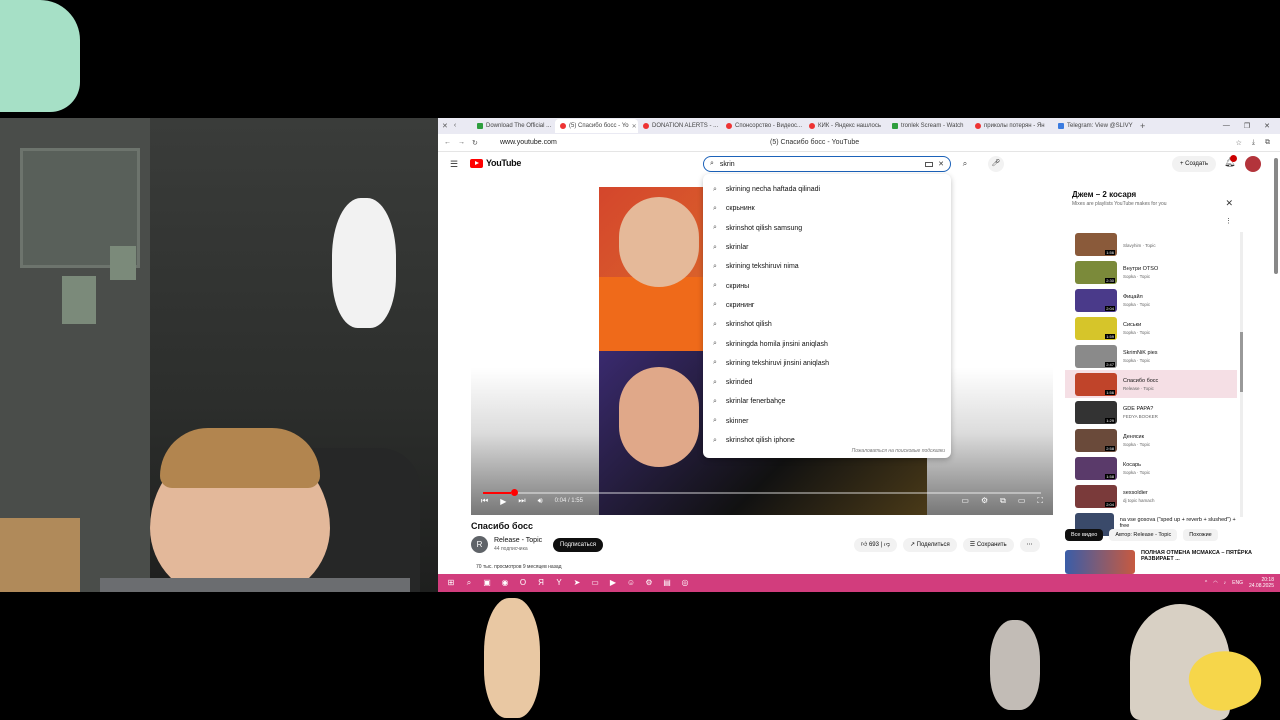 This screenshot has width=1280, height=720. What do you see at coordinates (827, 401) in the screenshot?
I see `search-suggestion: ⌕ skrinlar fenerbahçe` at bounding box center [827, 401].